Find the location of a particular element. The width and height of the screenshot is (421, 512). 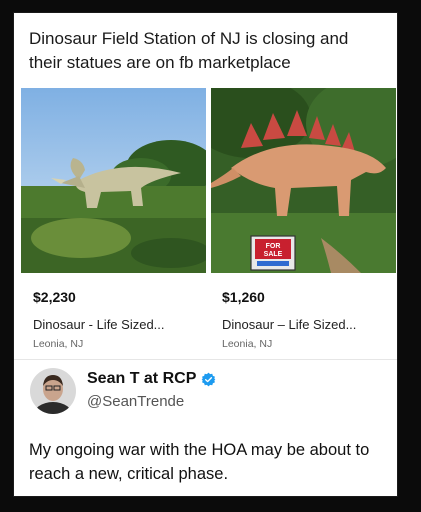

sign-text-sale: SALE is located at coordinates (273, 254).